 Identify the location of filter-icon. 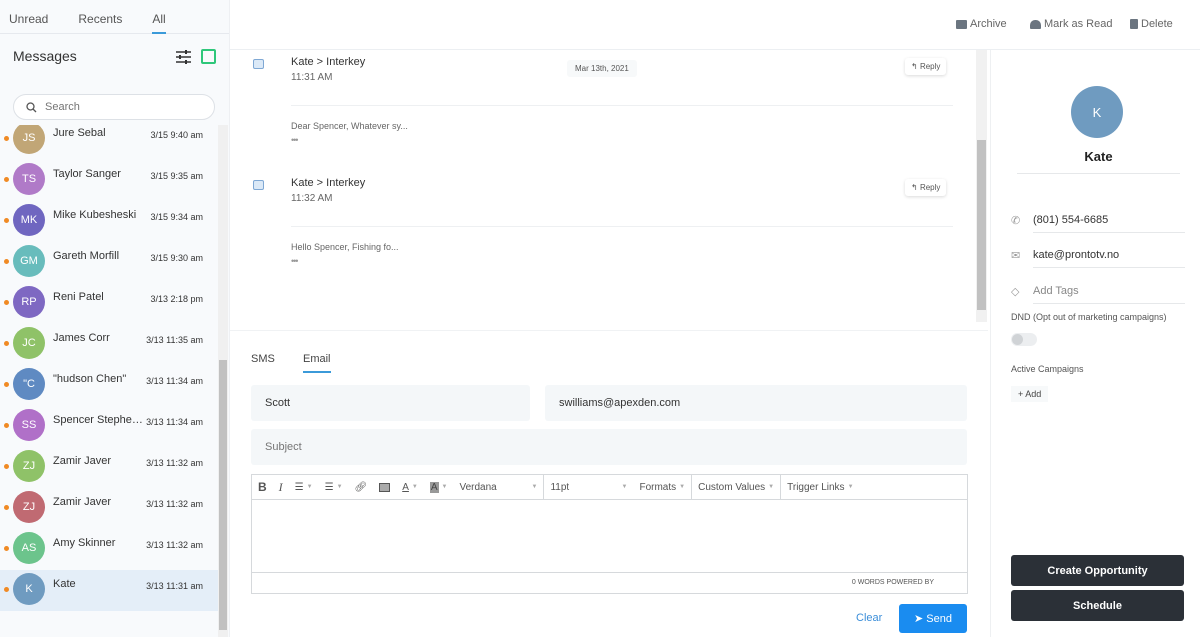
(183, 57).